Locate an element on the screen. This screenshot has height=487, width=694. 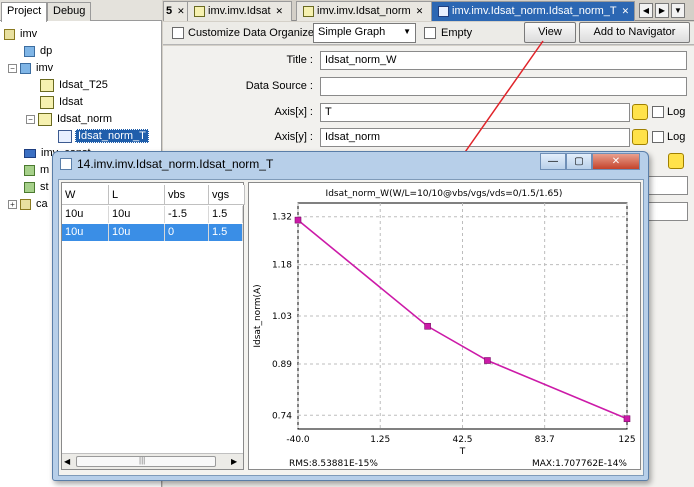
x-axis-label: T is located at coordinates (462, 452).